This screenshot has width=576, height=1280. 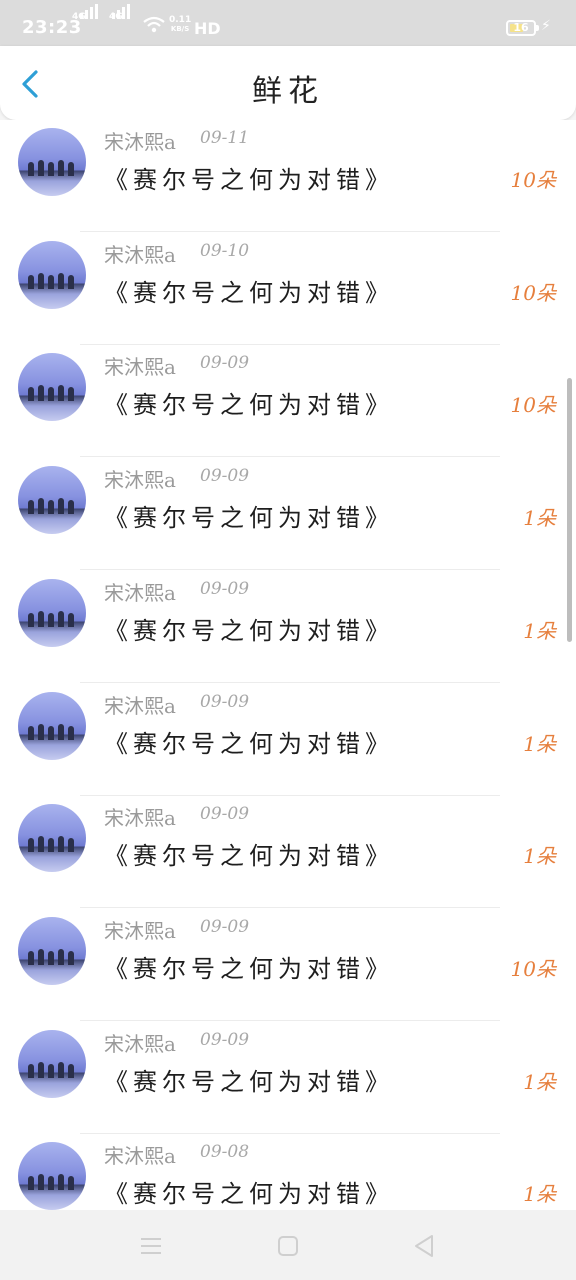 I want to click on list-item: 宋沐熙a 09-10 《赛尔号之何为对错》 10朵, so click(x=288, y=289).